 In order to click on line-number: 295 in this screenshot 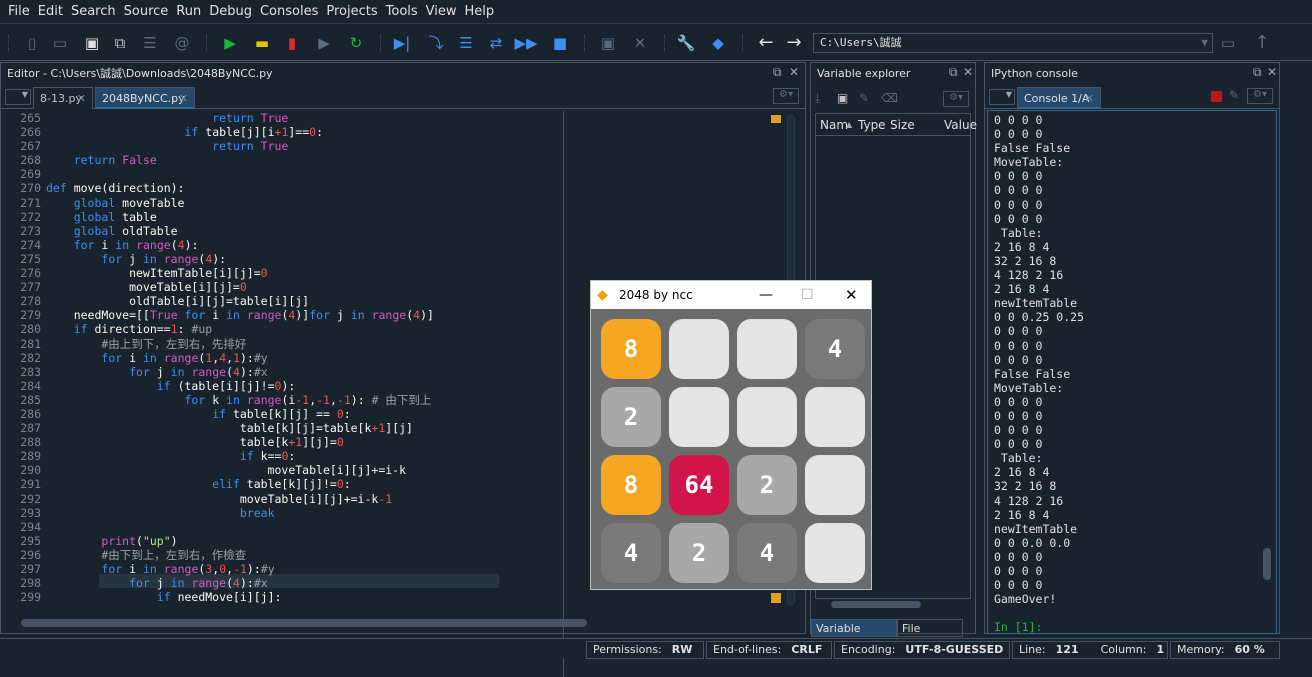, I will do `click(30, 540)`.